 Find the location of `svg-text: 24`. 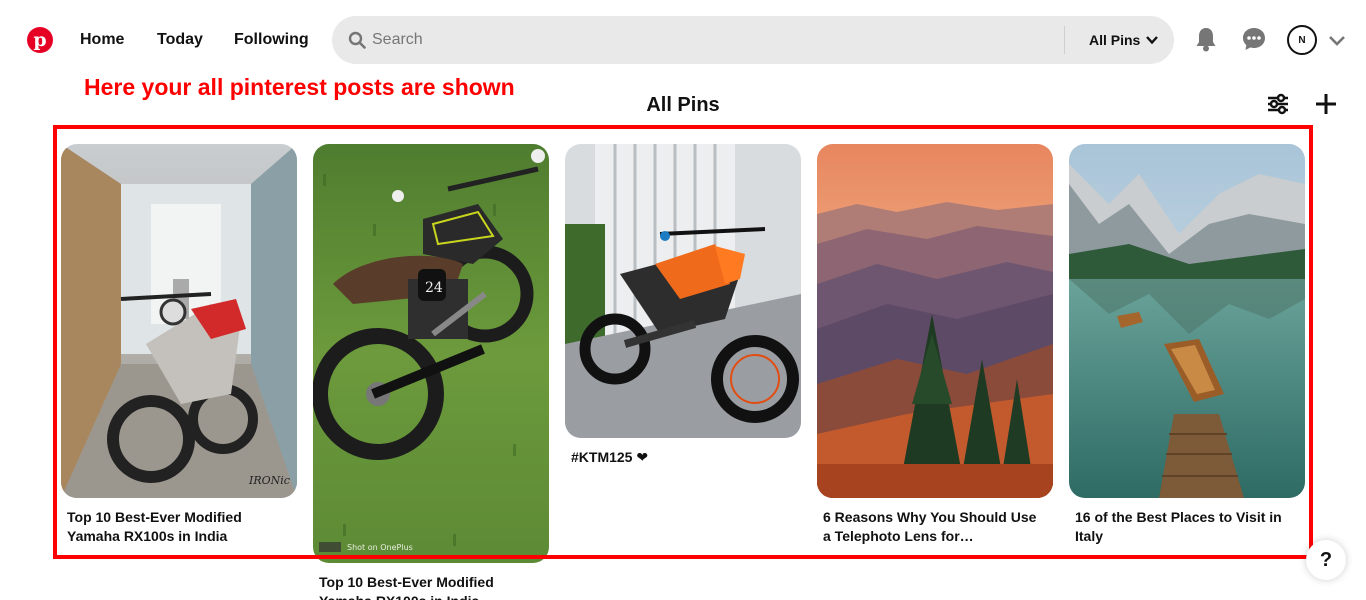

svg-text: 24 is located at coordinates (434, 288).